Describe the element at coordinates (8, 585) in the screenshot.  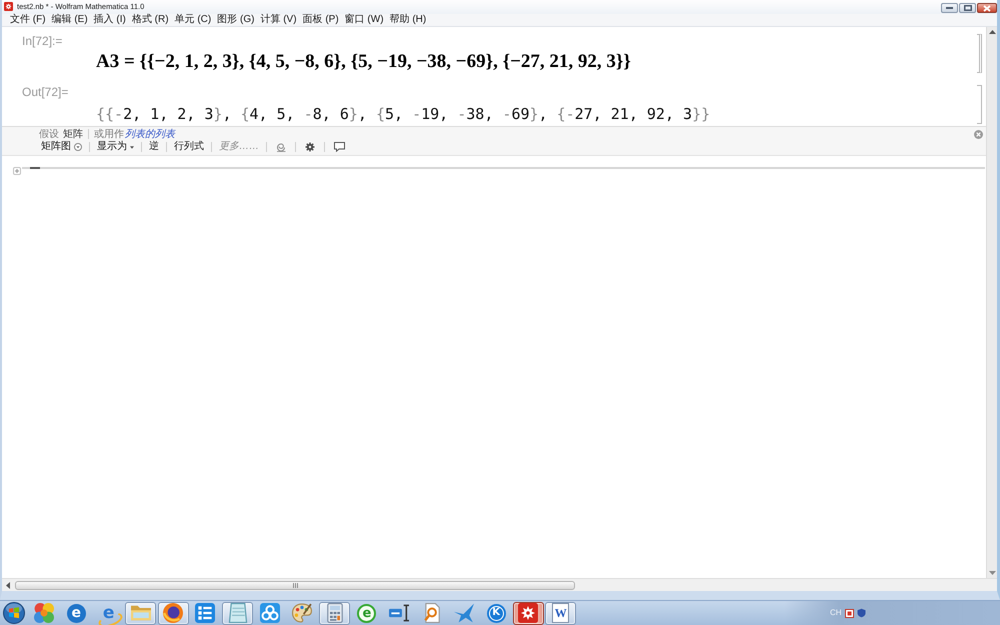
I see `left-arrow-icon` at that location.